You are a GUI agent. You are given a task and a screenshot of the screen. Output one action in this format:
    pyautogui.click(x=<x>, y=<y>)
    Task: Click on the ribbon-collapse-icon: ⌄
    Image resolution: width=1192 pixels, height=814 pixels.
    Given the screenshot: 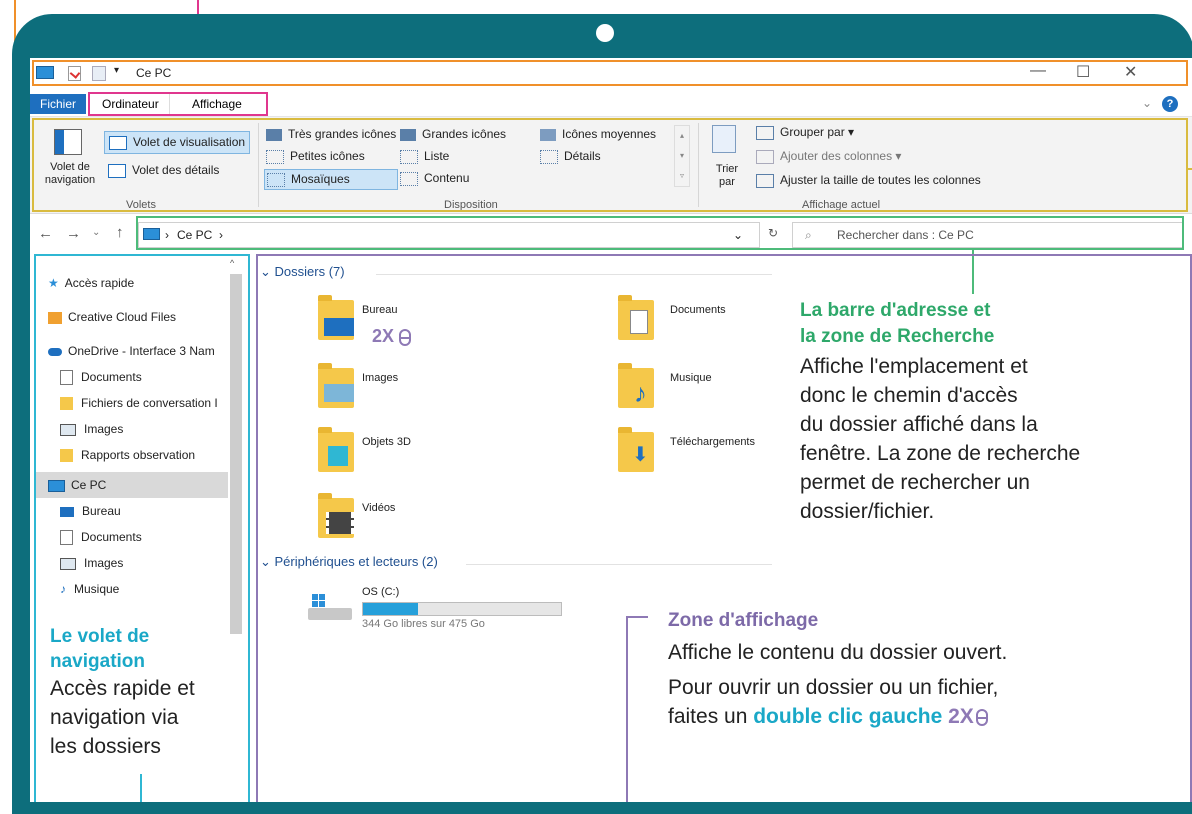 What is the action you would take?
    pyautogui.click(x=1147, y=103)
    